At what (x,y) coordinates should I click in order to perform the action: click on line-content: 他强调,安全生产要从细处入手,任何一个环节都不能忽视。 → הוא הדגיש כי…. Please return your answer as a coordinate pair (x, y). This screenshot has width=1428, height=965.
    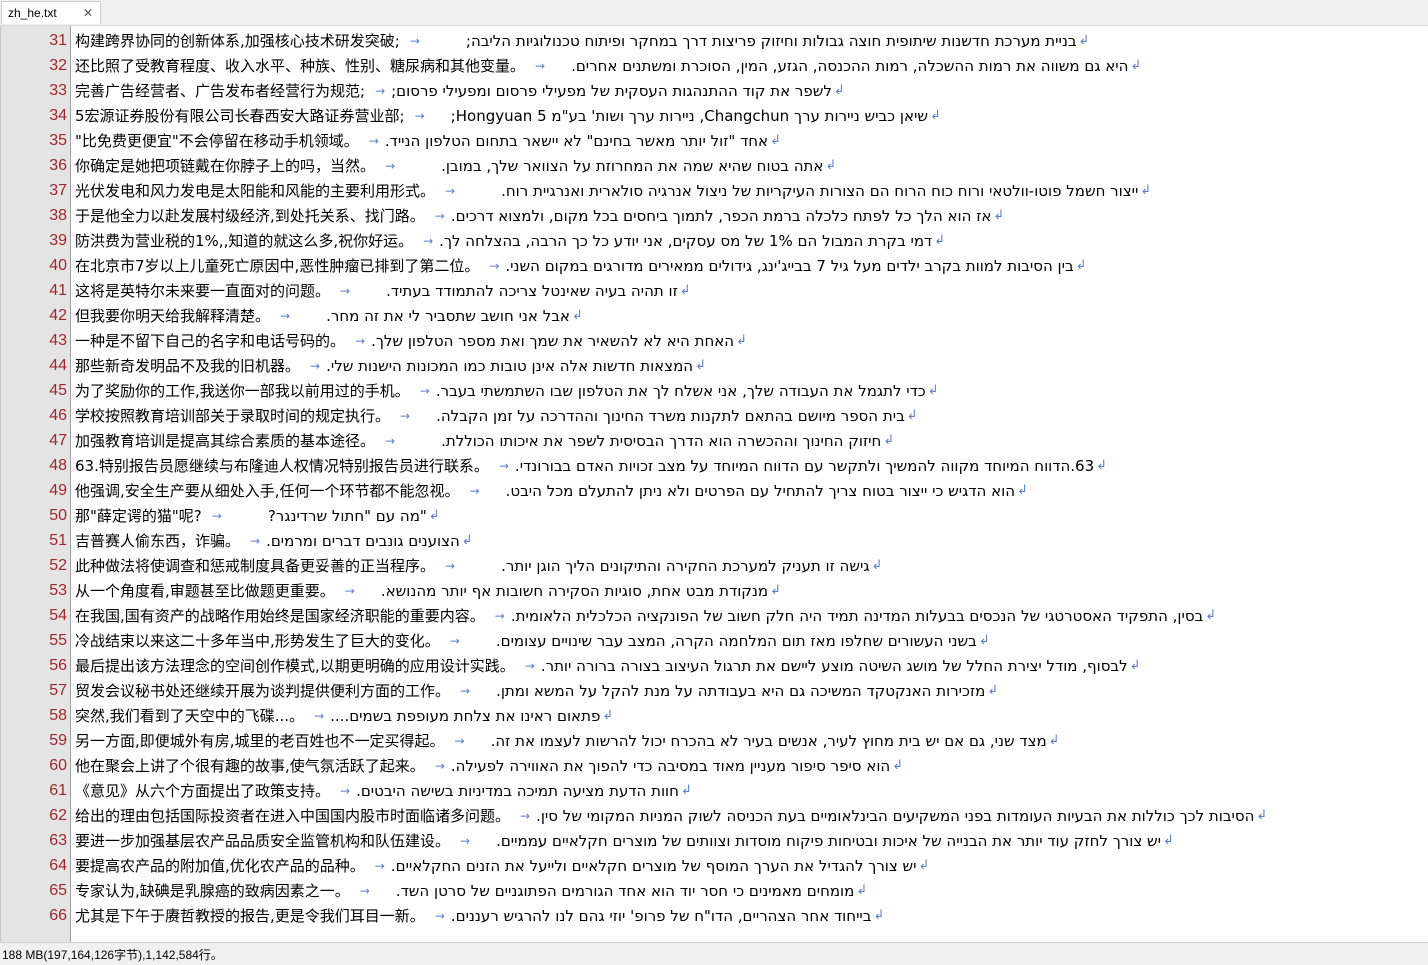
    Looking at the image, I should click on (551, 490).